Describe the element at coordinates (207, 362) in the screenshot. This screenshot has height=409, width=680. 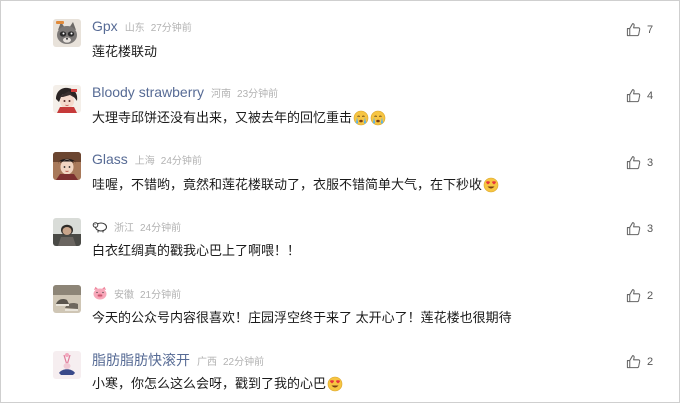
I see `comment-location: 广西` at that location.